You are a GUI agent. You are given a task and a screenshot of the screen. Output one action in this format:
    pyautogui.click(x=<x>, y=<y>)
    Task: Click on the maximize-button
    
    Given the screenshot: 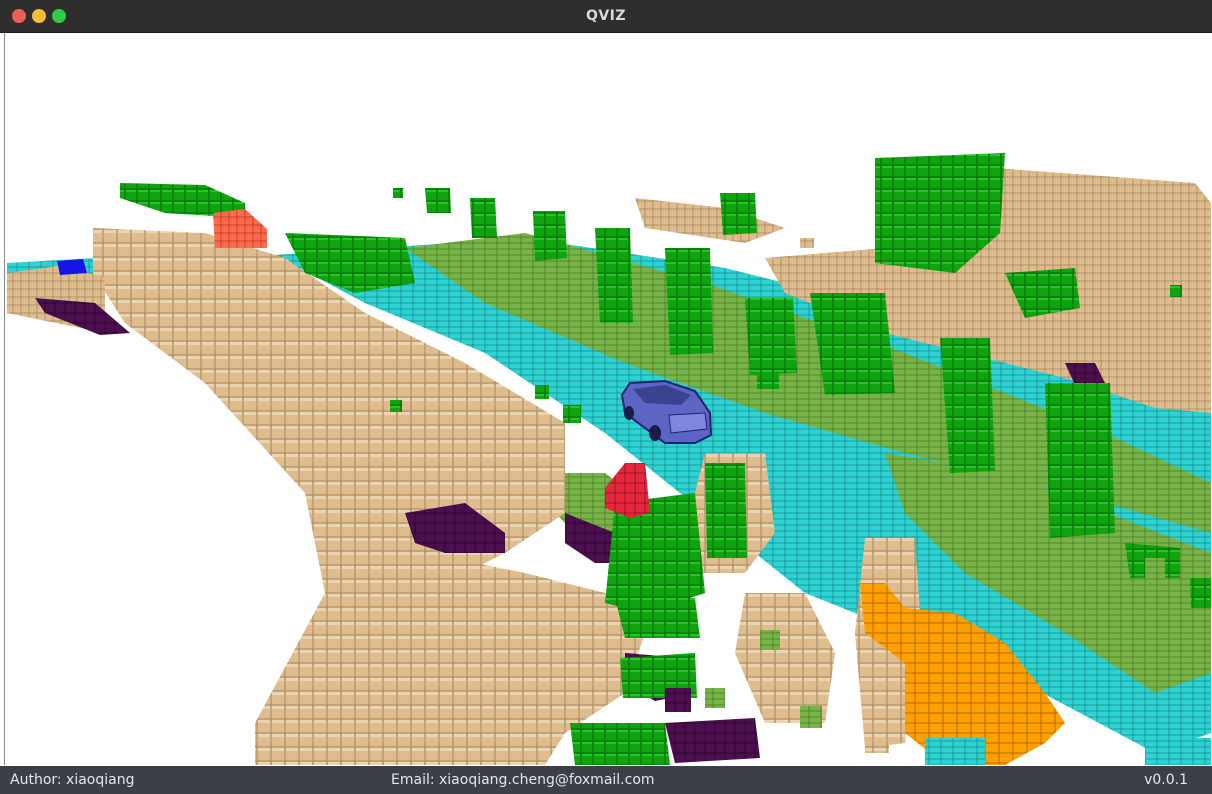 What is the action you would take?
    pyautogui.click(x=59, y=16)
    